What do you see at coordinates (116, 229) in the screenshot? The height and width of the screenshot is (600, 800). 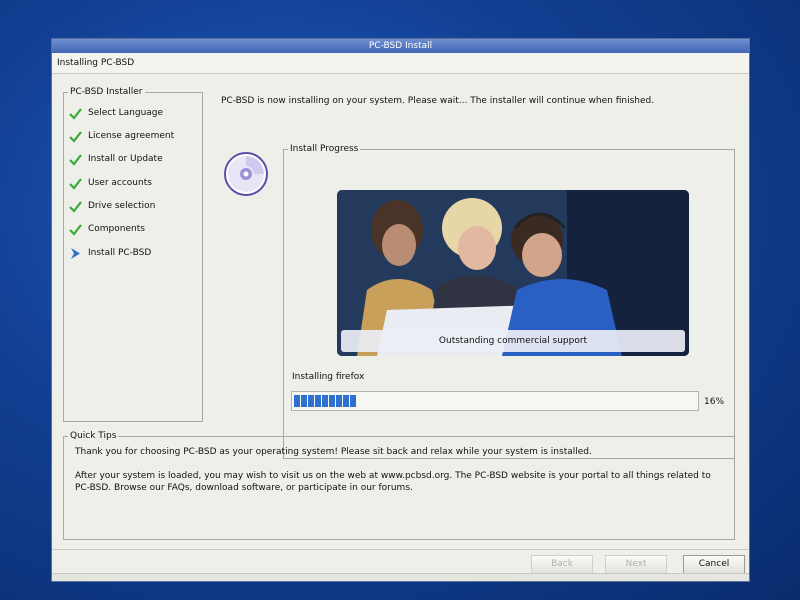 I see `step-label: Components` at bounding box center [116, 229].